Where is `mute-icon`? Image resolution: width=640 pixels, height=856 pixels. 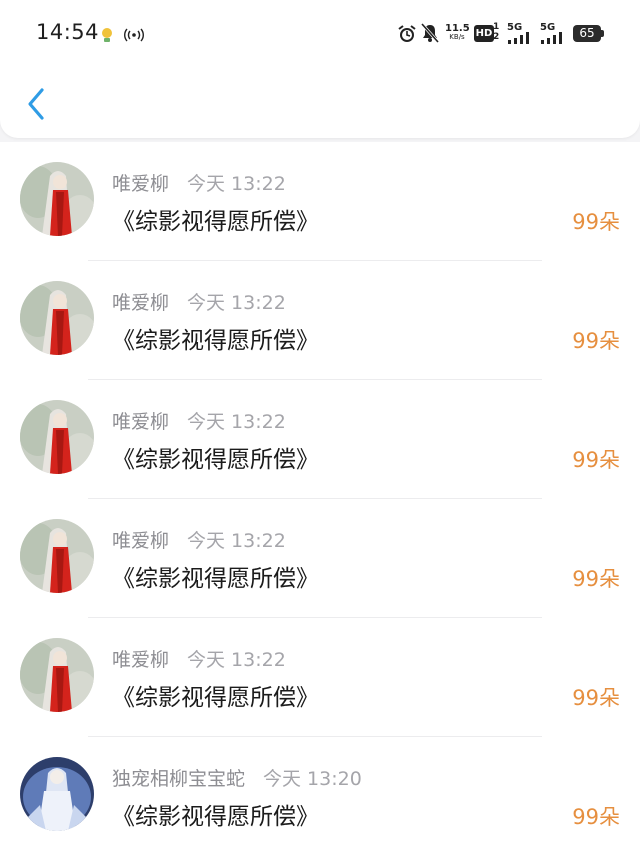 mute-icon is located at coordinates (430, 33).